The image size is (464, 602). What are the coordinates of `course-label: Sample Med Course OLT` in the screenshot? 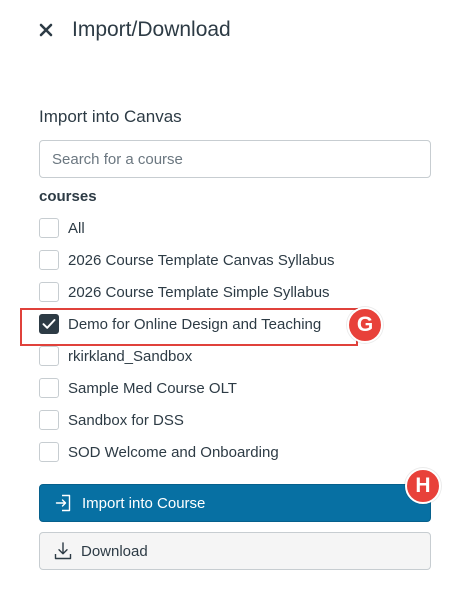 It's located at (152, 388).